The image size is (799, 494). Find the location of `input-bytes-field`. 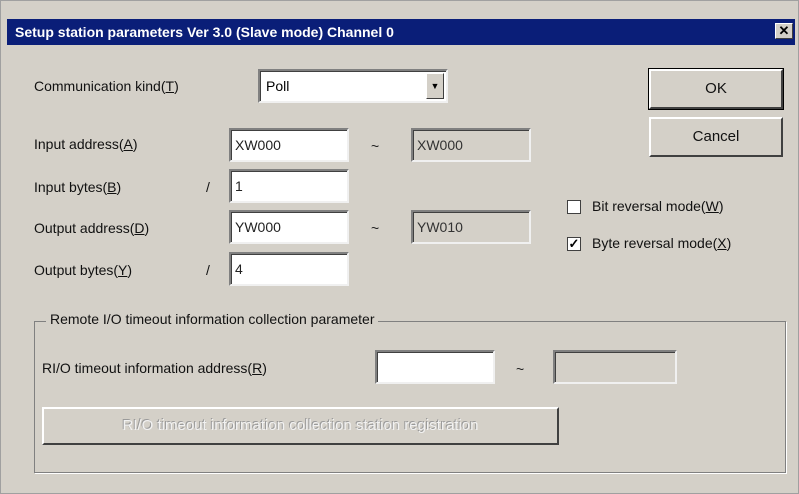

input-bytes-field is located at coordinates (289, 186).